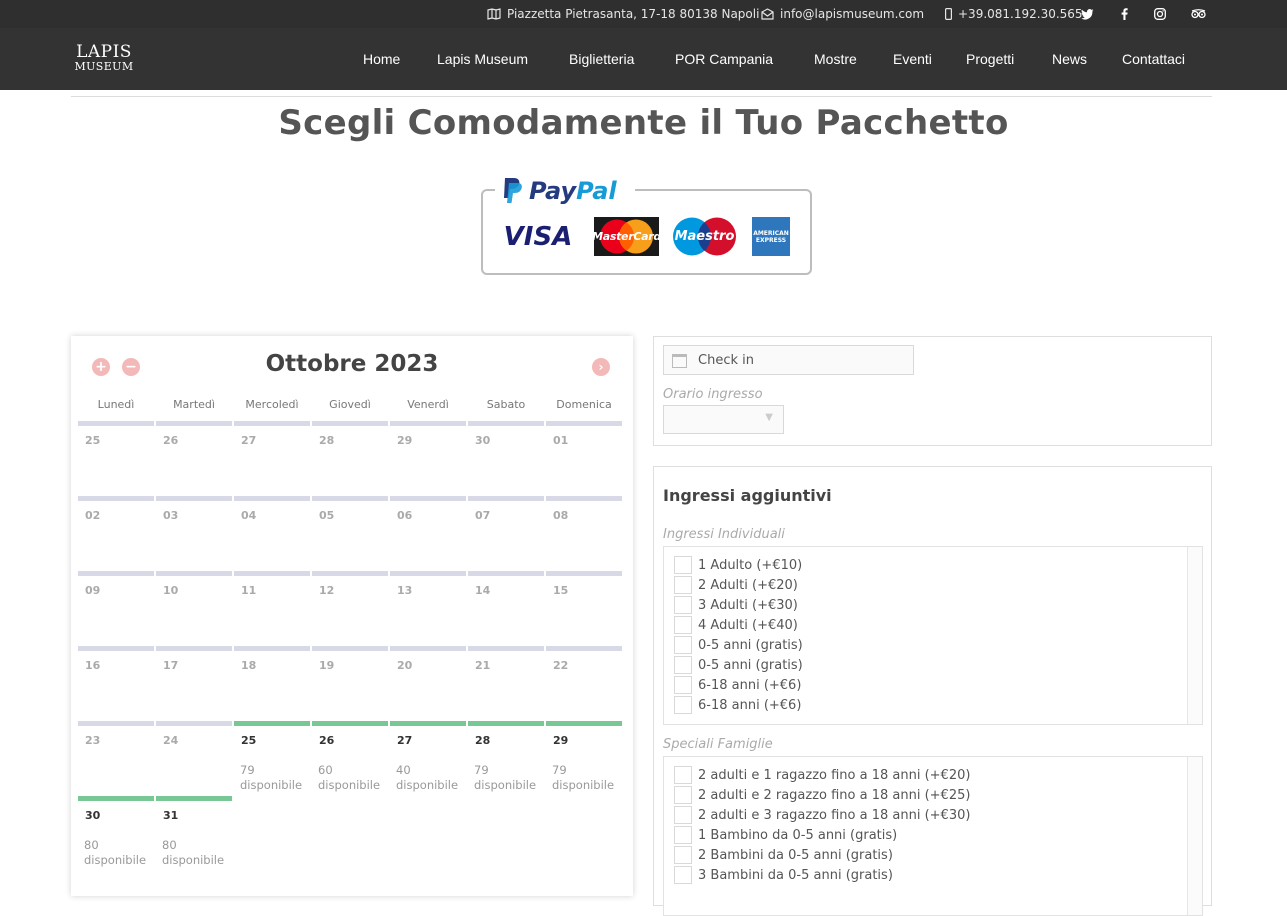 This screenshot has height=916, width=1287. What do you see at coordinates (990, 59) in the screenshot?
I see `nav-progetti: Progetti` at bounding box center [990, 59].